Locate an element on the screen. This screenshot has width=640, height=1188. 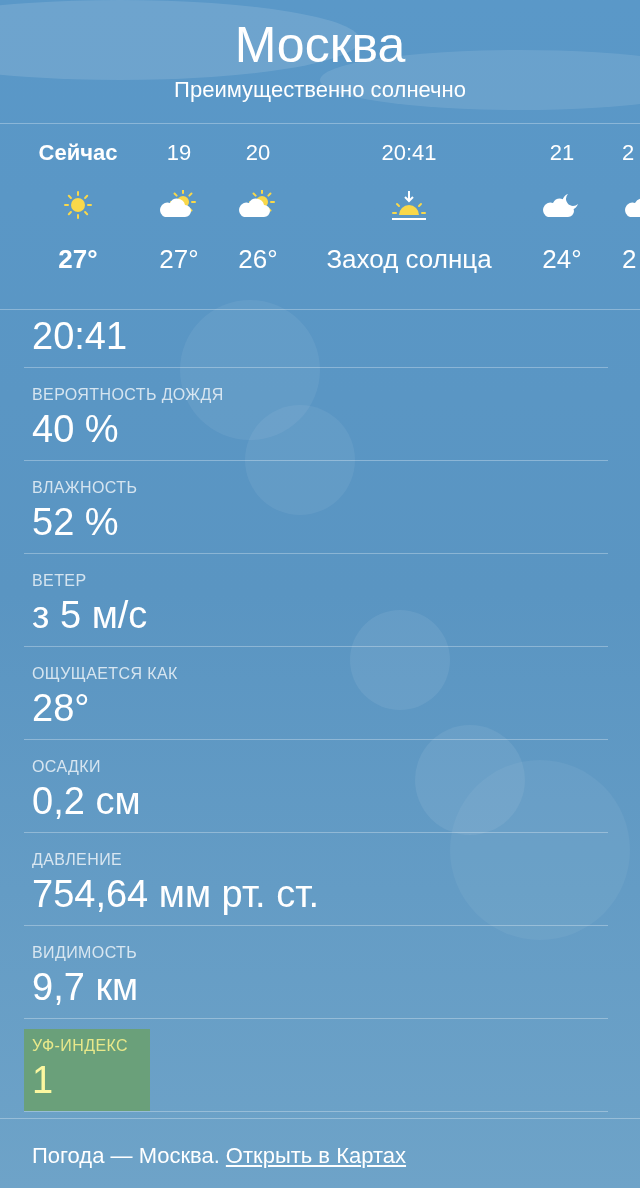
detail-label: ДАВЛЕНИЕ is located at coordinates (78, 860).